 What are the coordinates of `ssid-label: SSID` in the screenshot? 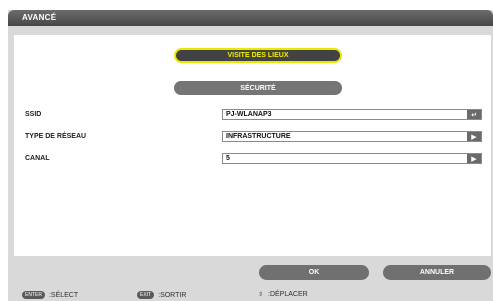 It's located at (33, 114).